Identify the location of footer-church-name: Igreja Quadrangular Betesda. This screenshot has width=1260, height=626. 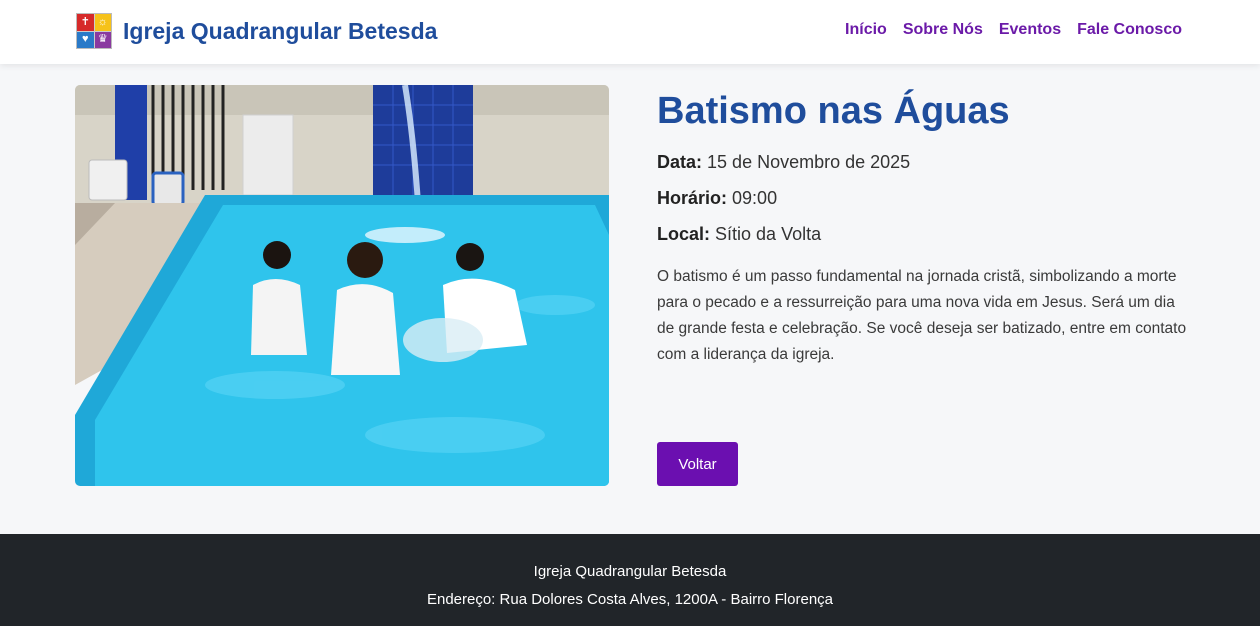
(630, 571).